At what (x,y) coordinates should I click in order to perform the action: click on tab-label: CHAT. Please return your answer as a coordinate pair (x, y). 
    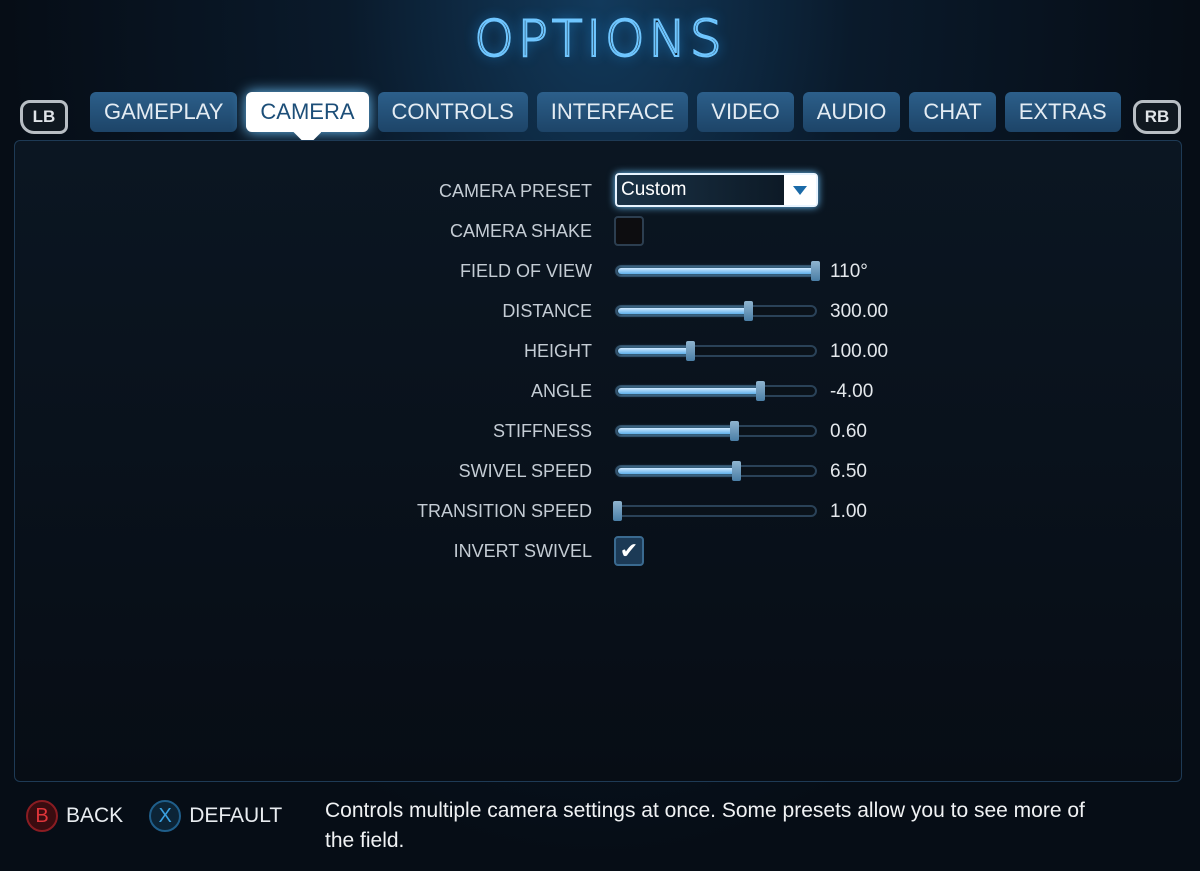
    Looking at the image, I should click on (952, 111).